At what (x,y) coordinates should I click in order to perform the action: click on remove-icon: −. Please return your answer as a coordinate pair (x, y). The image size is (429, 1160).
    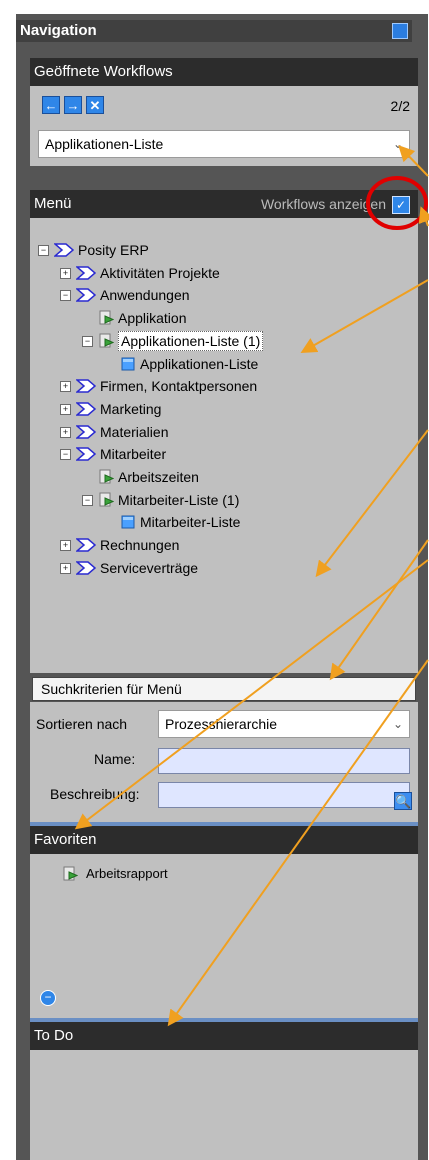
    Looking at the image, I should click on (48, 998).